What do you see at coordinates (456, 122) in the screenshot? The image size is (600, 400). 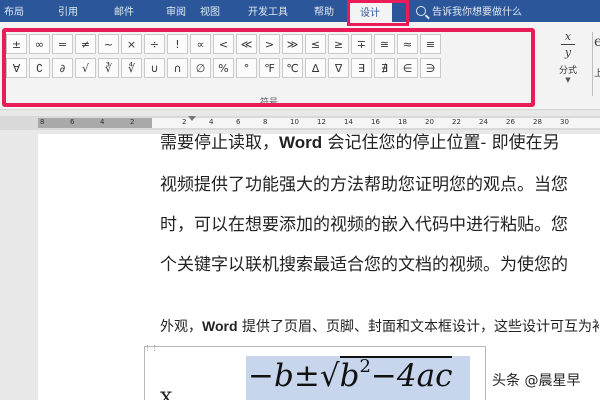 I see `ruler-tick-label: 22` at bounding box center [456, 122].